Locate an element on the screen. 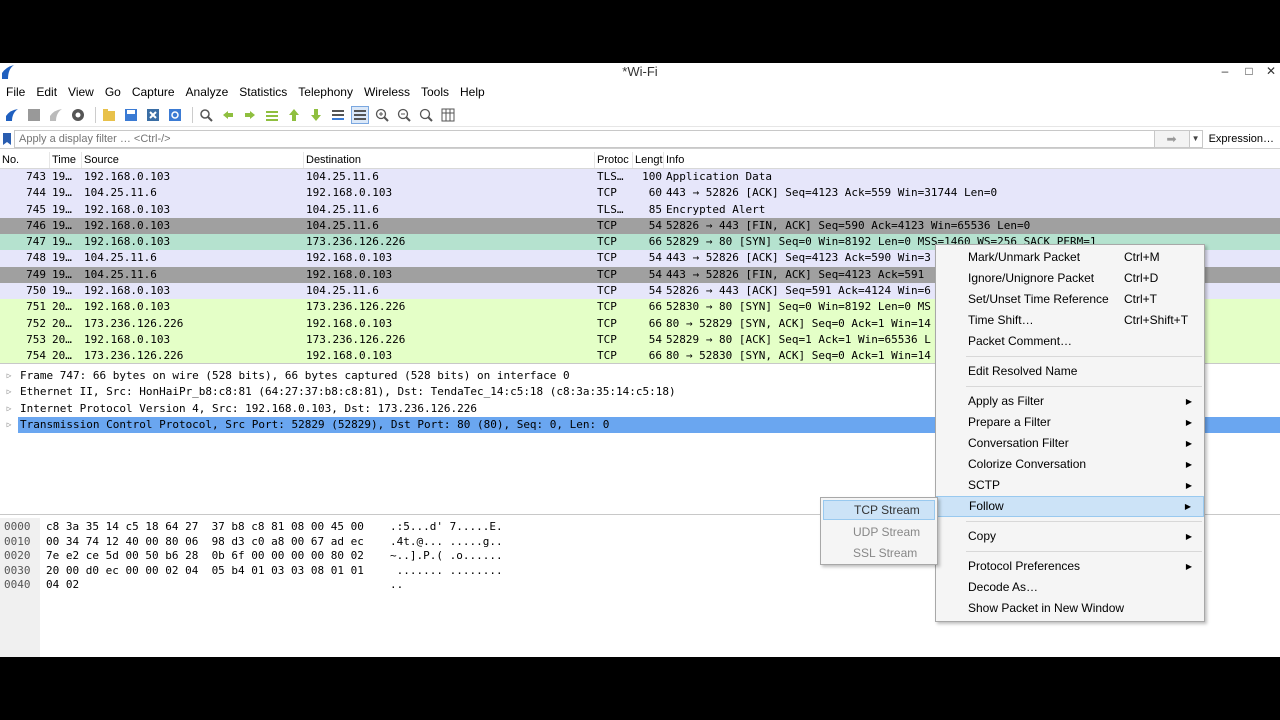 The image size is (1280, 720). menu-help: Help is located at coordinates (472, 92).